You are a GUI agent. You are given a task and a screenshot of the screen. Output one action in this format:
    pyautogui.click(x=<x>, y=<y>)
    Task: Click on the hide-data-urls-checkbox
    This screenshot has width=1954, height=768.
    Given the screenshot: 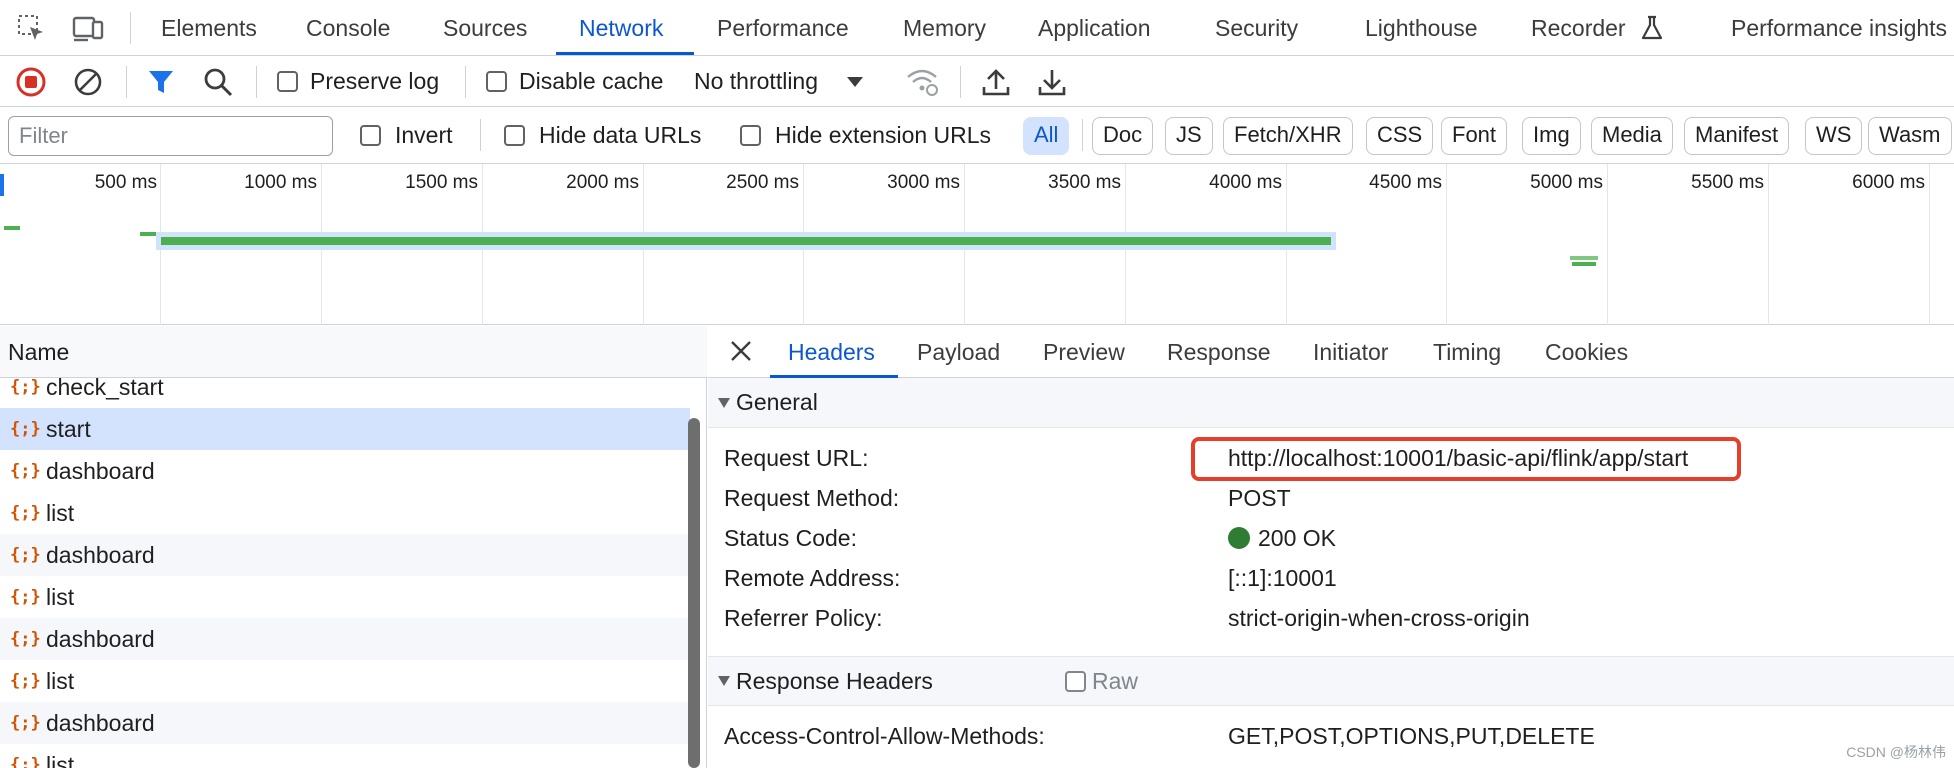 What is the action you would take?
    pyautogui.click(x=514, y=135)
    